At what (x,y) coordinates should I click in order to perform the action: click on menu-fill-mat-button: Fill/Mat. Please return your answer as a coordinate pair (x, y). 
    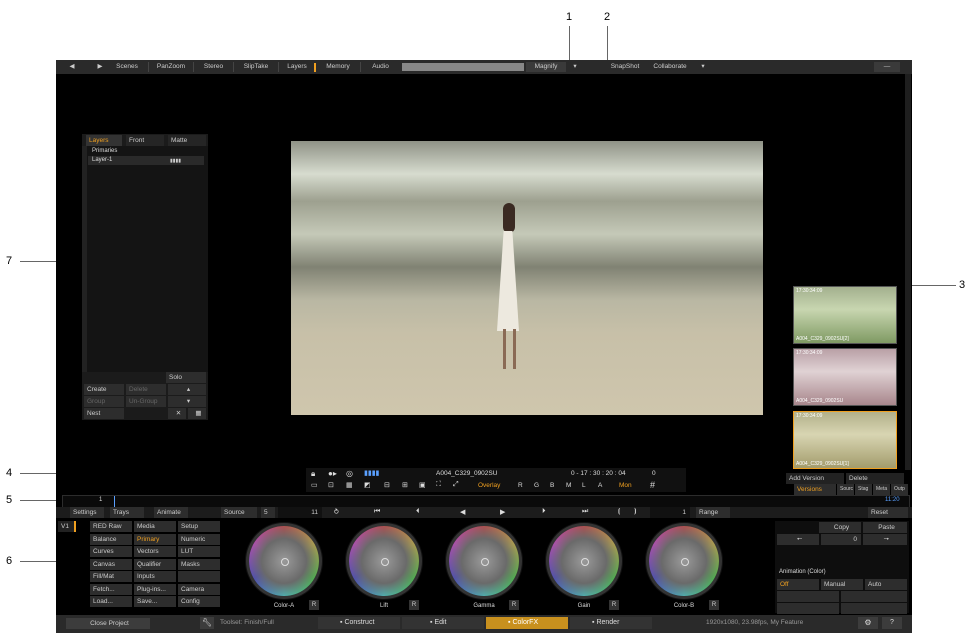
    Looking at the image, I should click on (111, 576).